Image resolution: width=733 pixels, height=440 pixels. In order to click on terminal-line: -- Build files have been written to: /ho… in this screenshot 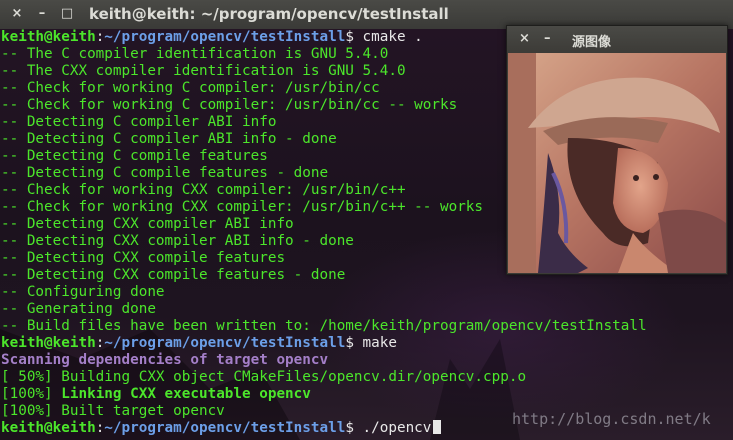, I will do `click(324, 326)`.